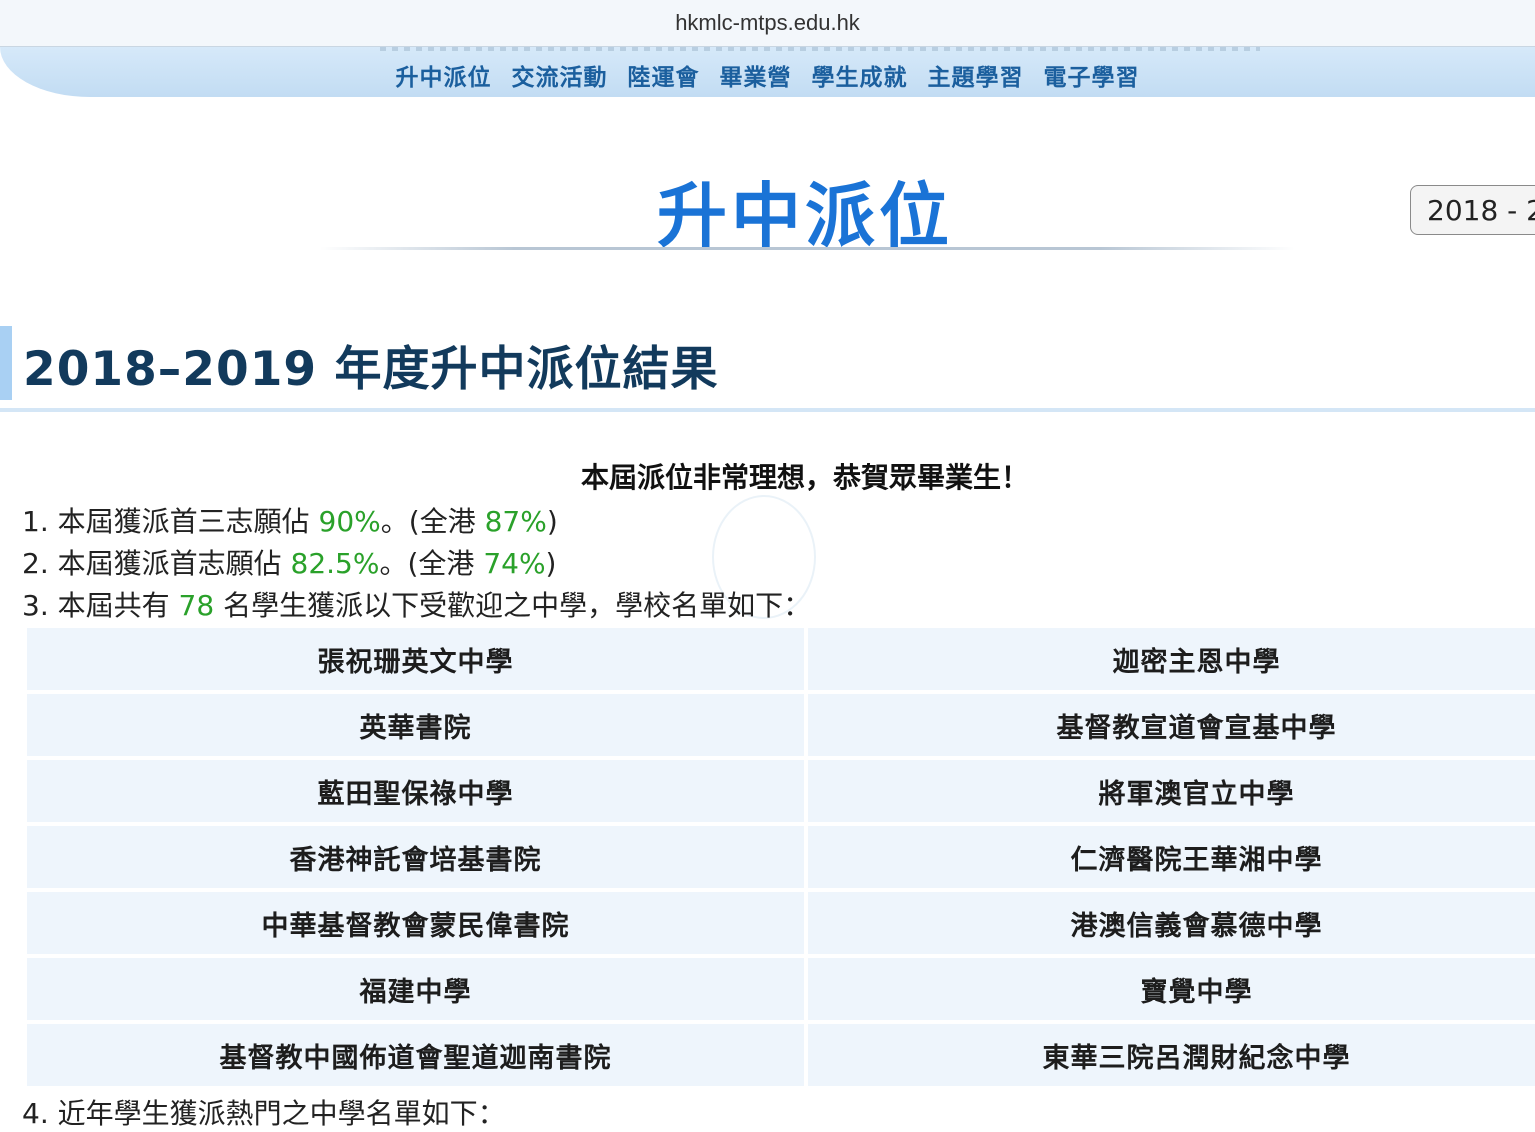 The image size is (1535, 1132). I want to click on school-cell: 將軍澳官立中學, so click(1171, 791).